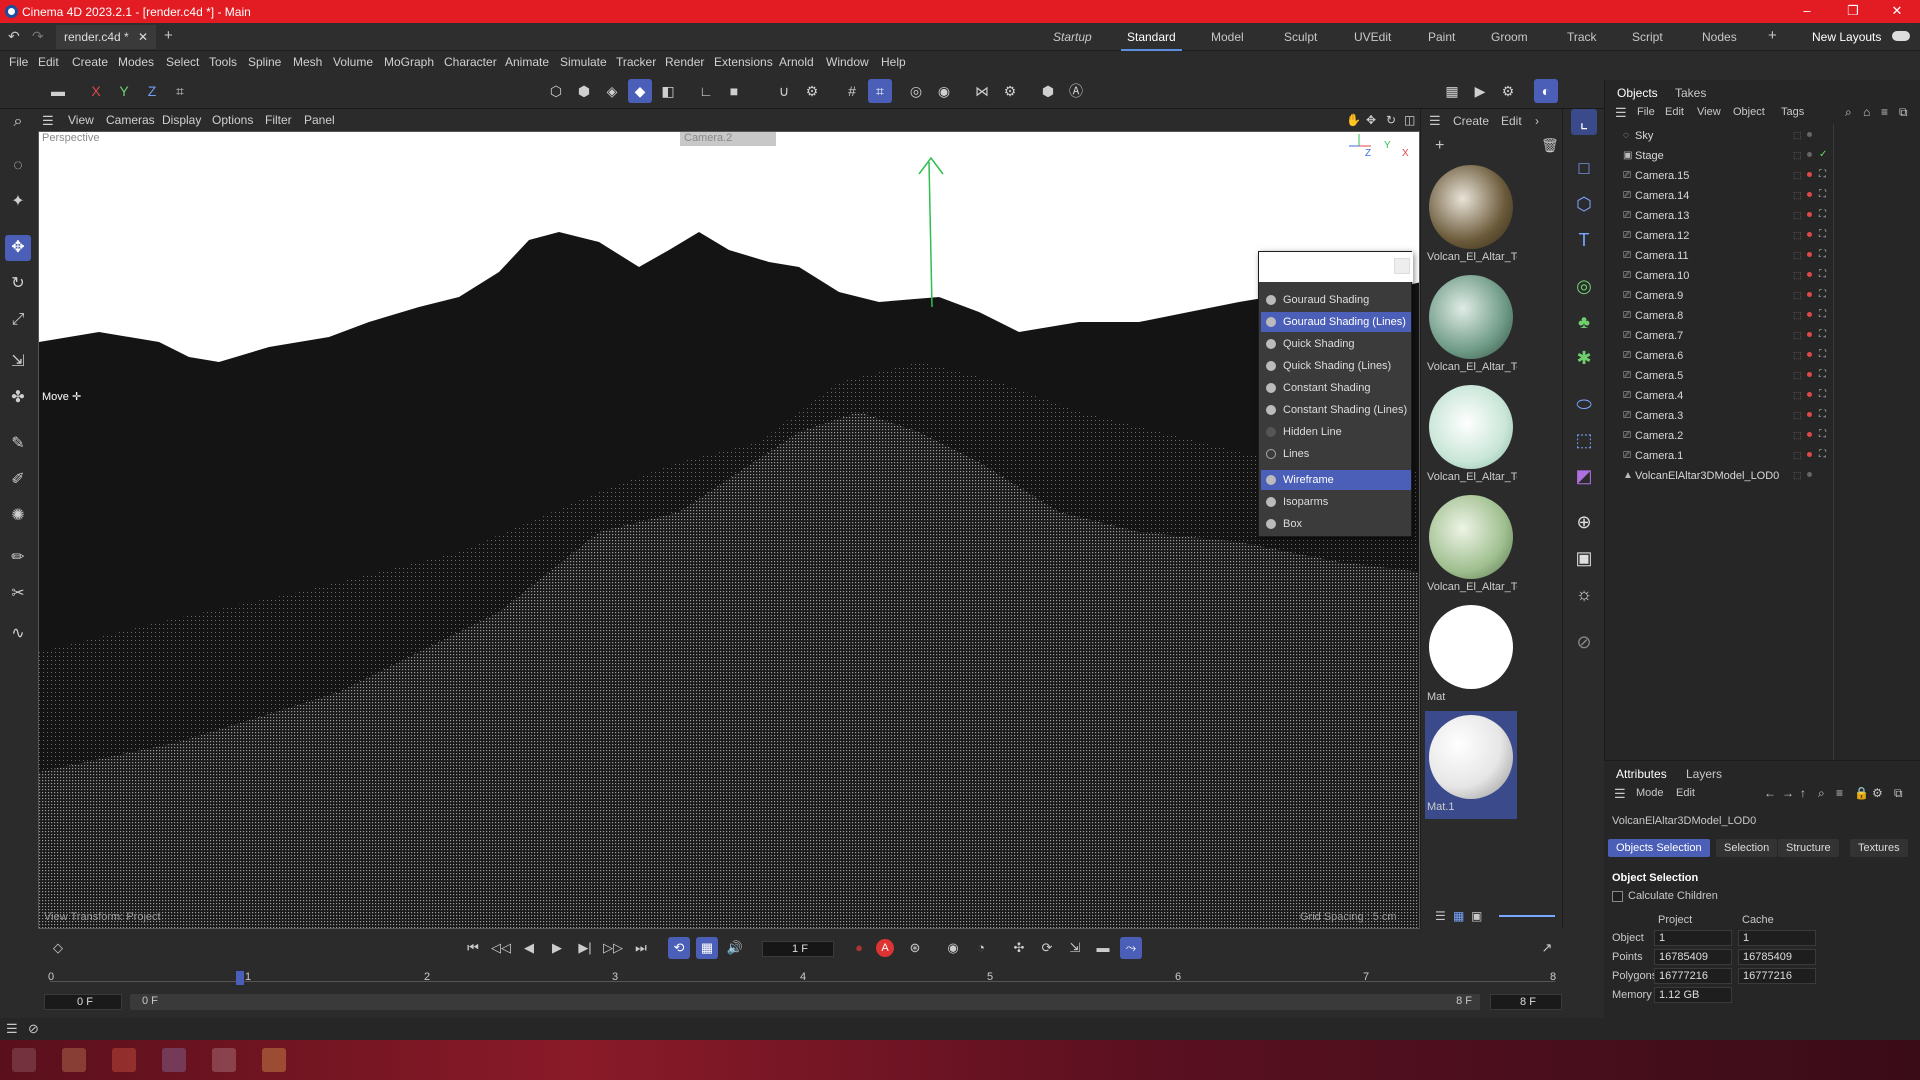 Image resolution: width=1920 pixels, height=1080 pixels. What do you see at coordinates (982, 91) in the screenshot?
I see `symmetry-icon: ⋈` at bounding box center [982, 91].